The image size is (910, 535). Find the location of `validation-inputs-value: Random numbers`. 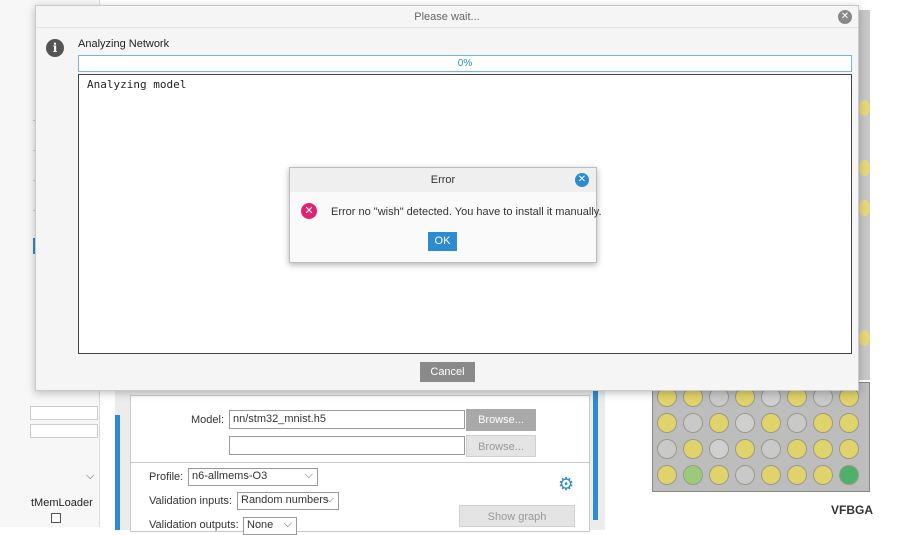

validation-inputs-value: Random numbers is located at coordinates (285, 500).